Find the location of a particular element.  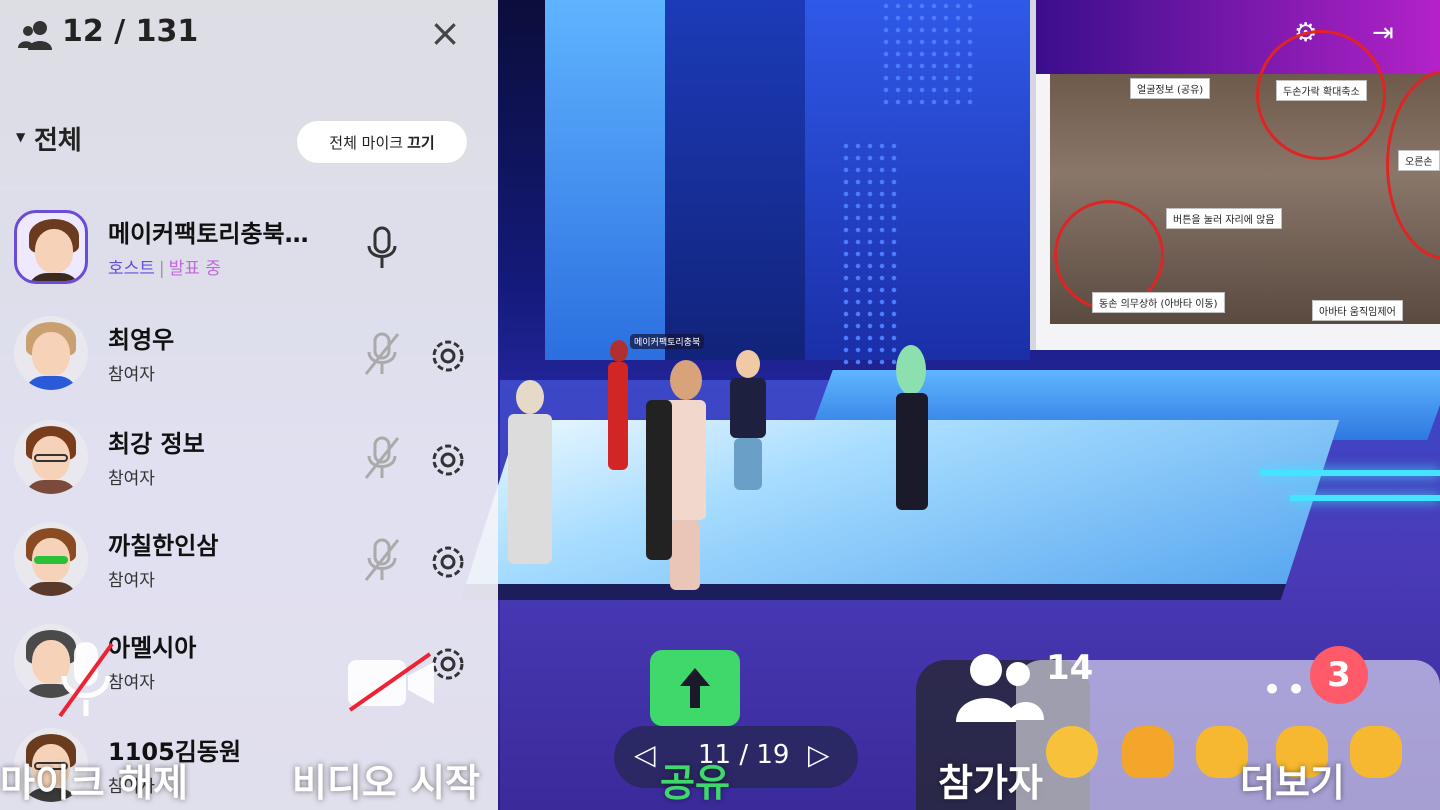

participant-name: 최영우 is located at coordinates (141, 340).